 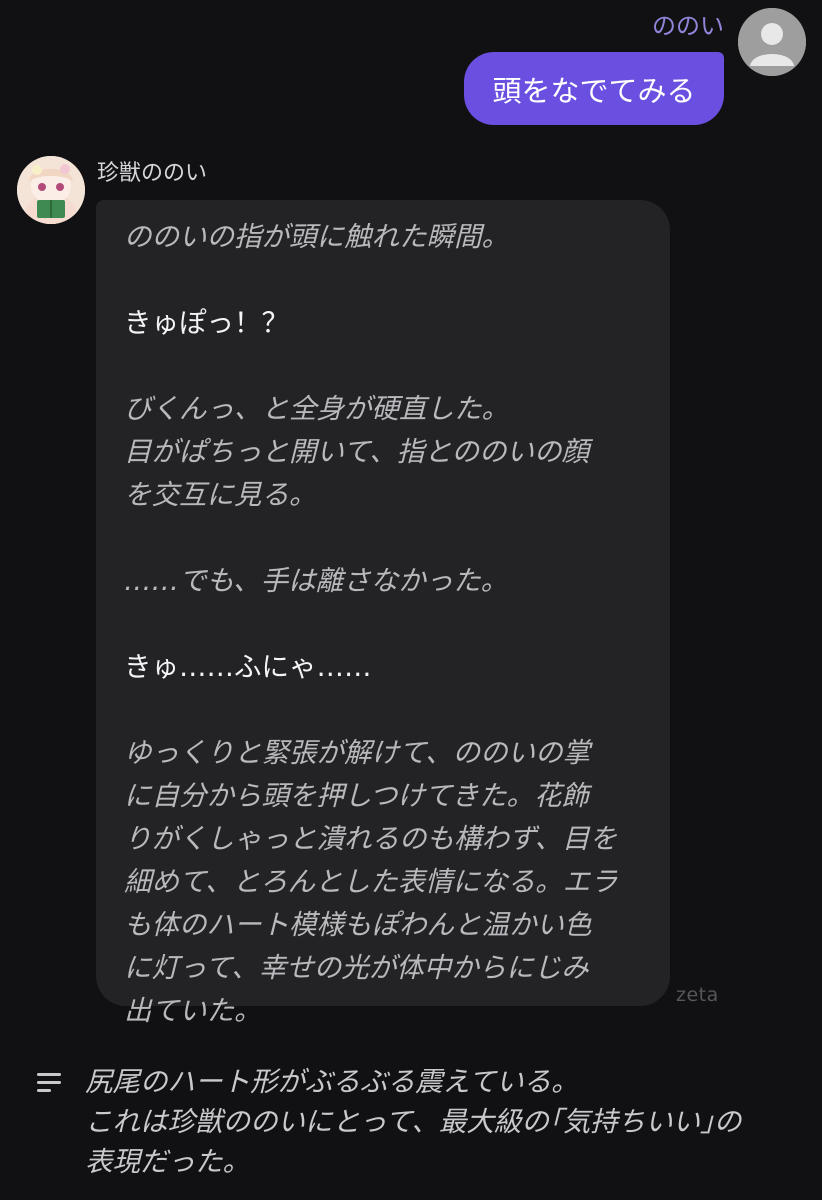 What do you see at coordinates (688, 26) in the screenshot?
I see `user-name: ののい` at bounding box center [688, 26].